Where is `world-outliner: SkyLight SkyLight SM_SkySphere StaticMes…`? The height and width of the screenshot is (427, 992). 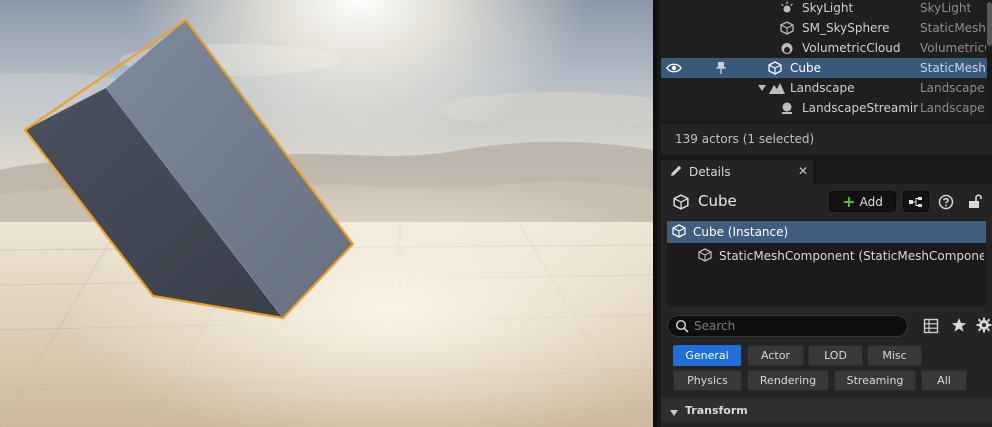 world-outliner: SkyLight SkyLight SM_SkySphere StaticMes… is located at coordinates (824, 60).